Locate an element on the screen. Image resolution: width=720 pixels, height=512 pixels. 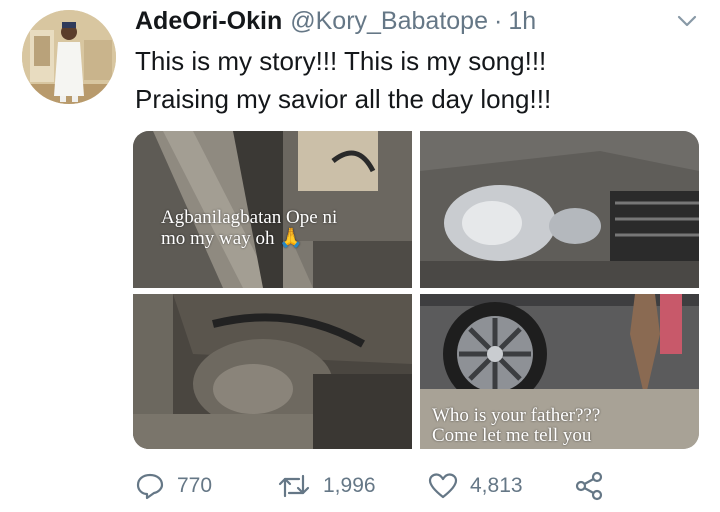
avatar-photo is located at coordinates (69, 57).